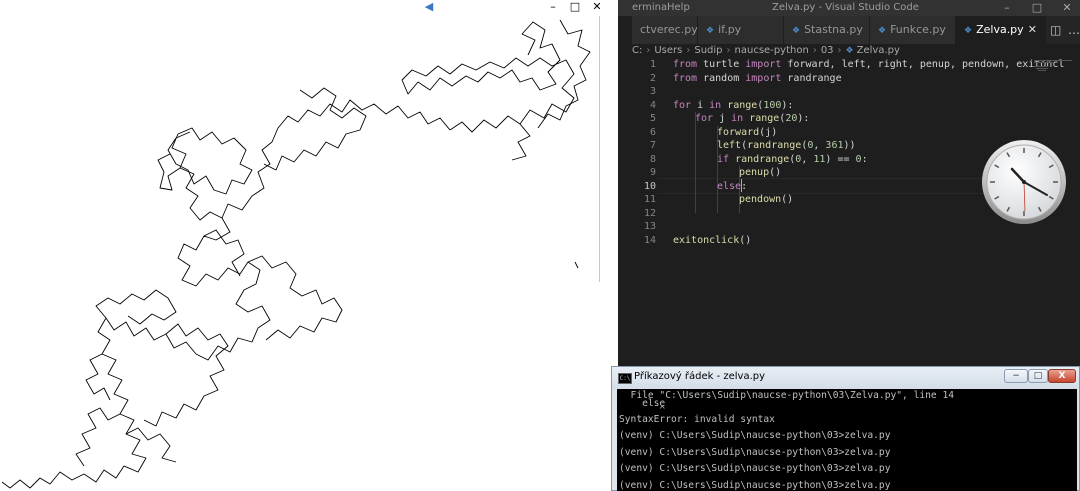  What do you see at coordinates (739, 105) in the screenshot?
I see `token: range` at bounding box center [739, 105].